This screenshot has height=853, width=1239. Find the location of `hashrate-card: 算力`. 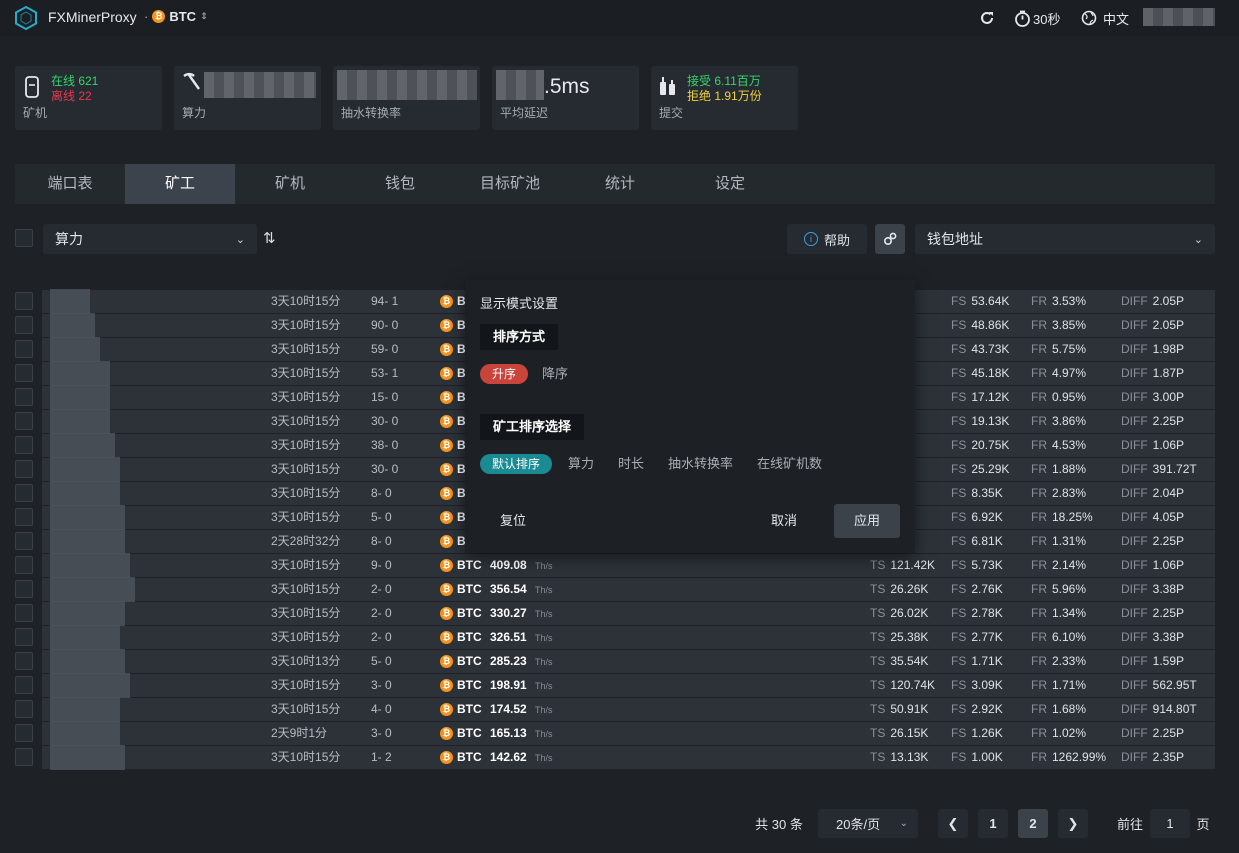

hashrate-card: 算力 is located at coordinates (247, 98).